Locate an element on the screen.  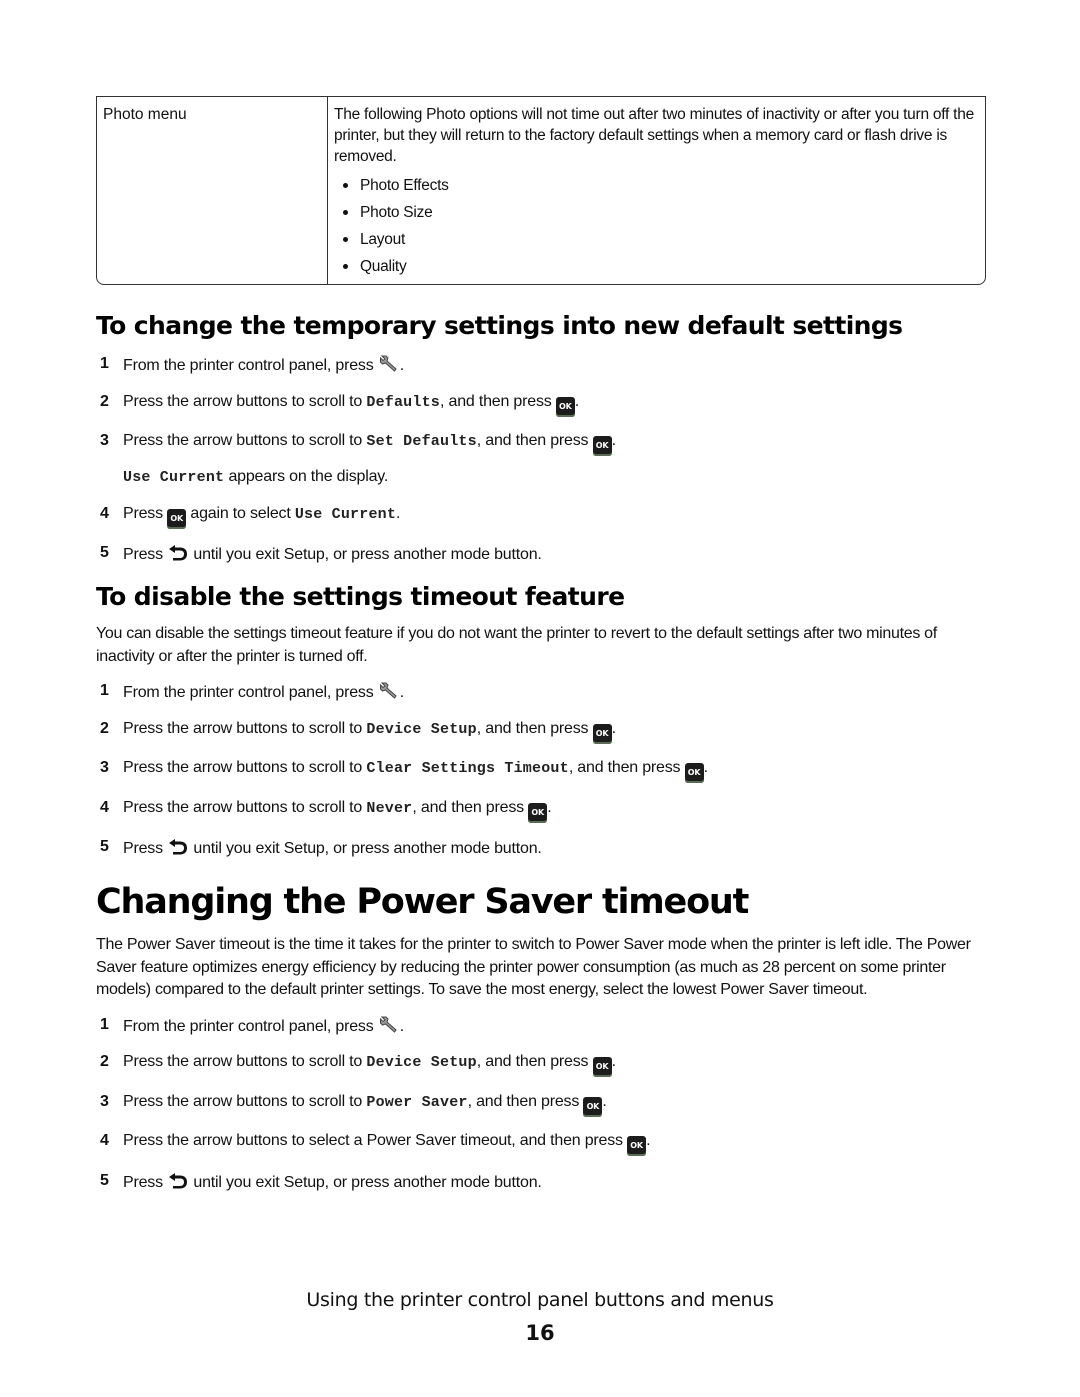
list-item: Layout is located at coordinates (657, 239).